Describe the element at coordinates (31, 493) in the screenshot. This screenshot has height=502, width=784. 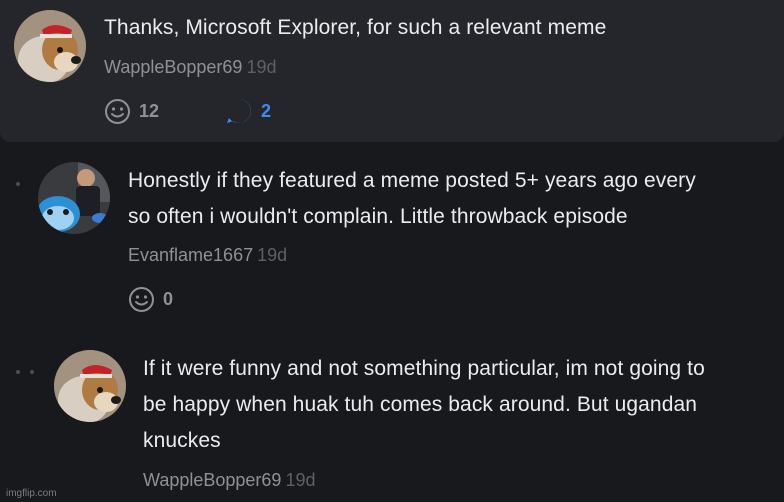
I see `imgflip-watermark: imgflip.com` at that location.